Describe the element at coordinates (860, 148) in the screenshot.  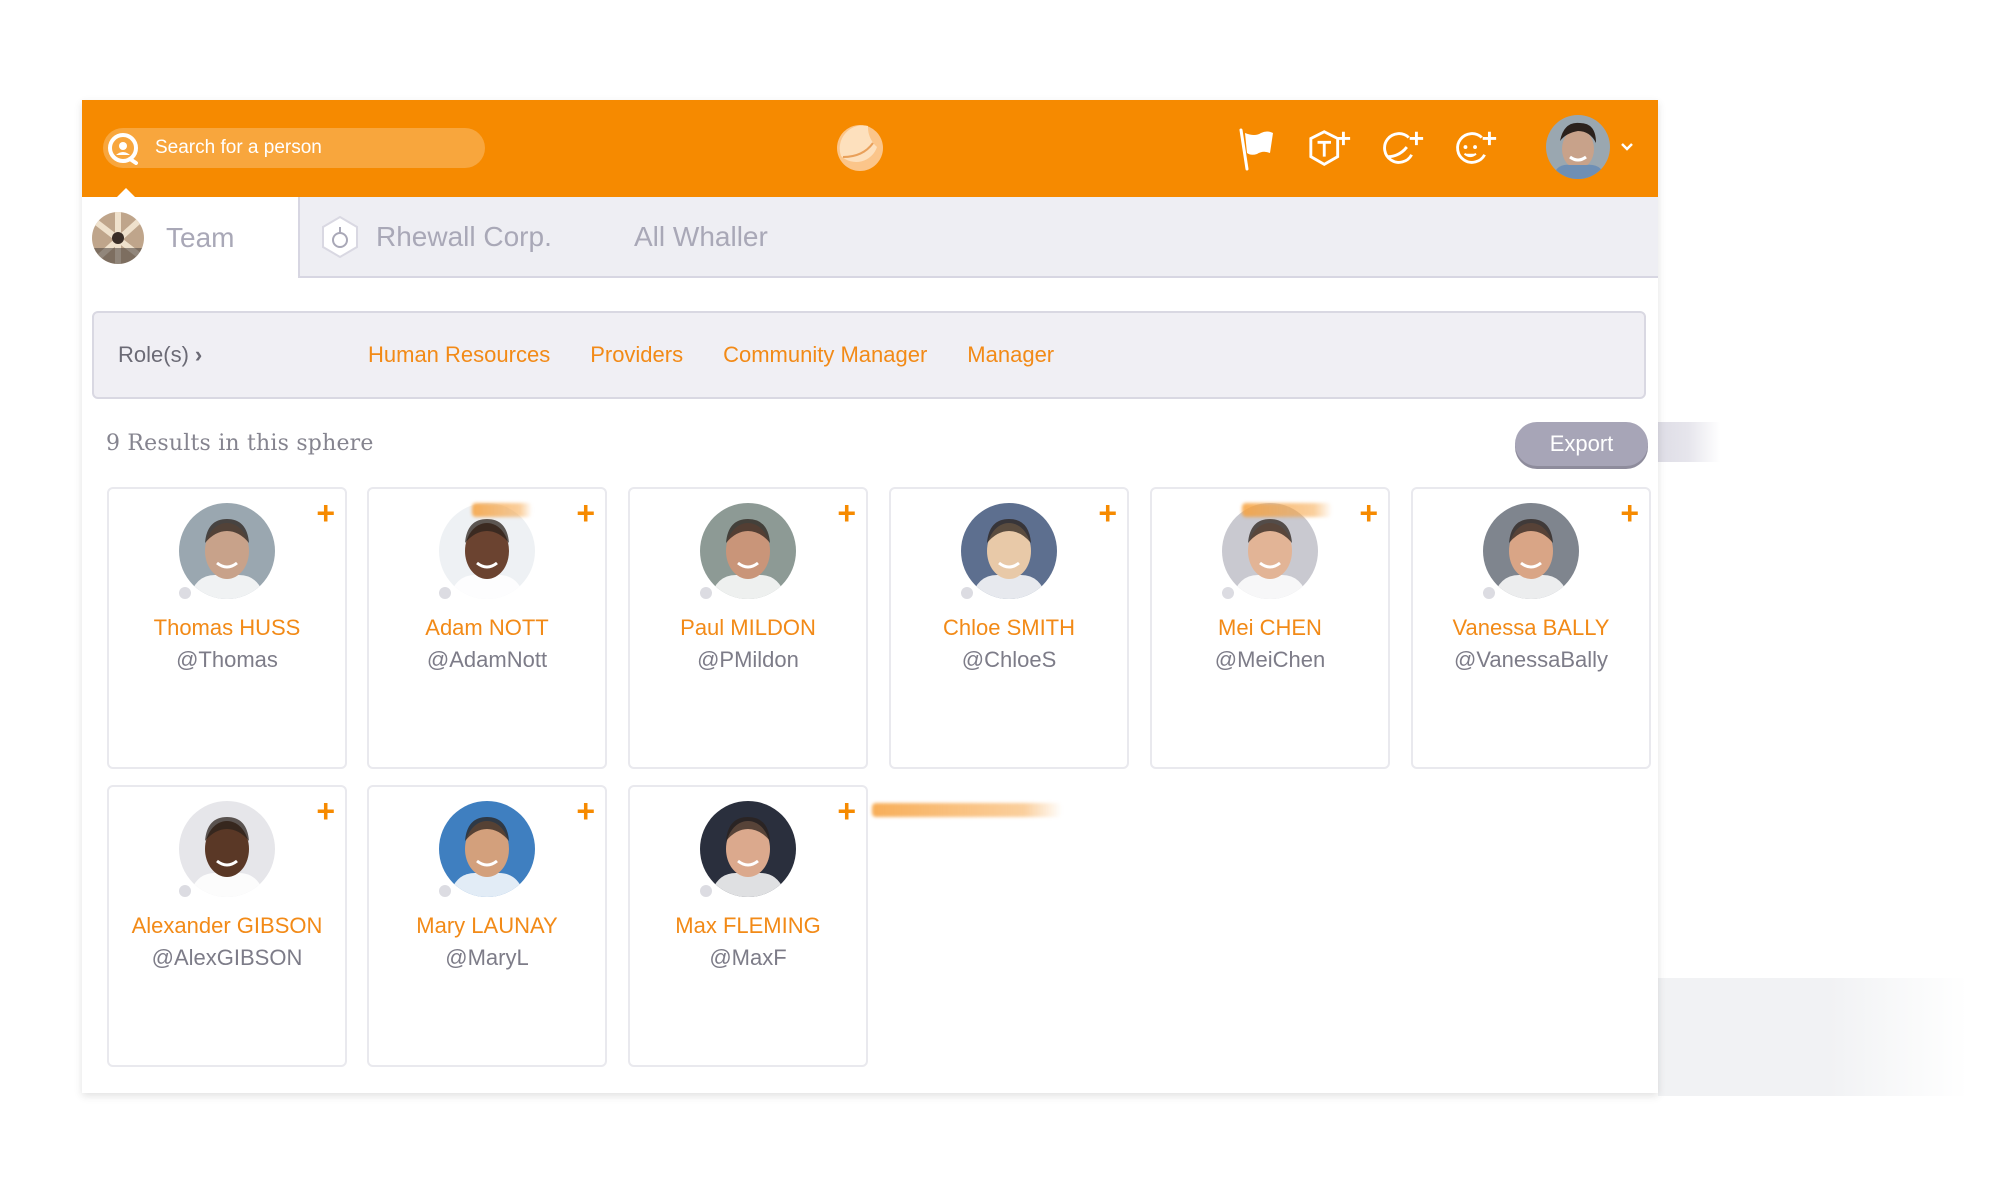
I see `app-logo-icon` at that location.